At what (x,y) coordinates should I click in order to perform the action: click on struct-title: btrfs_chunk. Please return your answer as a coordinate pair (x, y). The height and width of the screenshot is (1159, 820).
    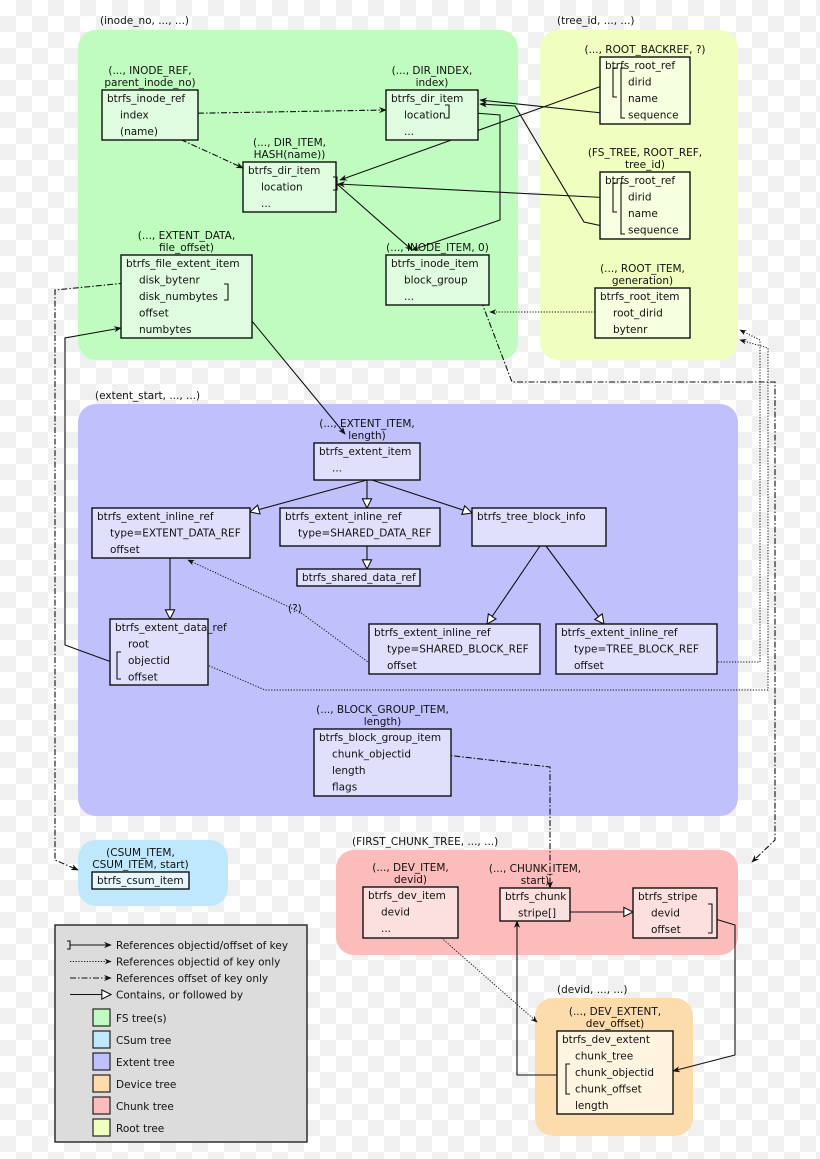
    Looking at the image, I should click on (536, 897).